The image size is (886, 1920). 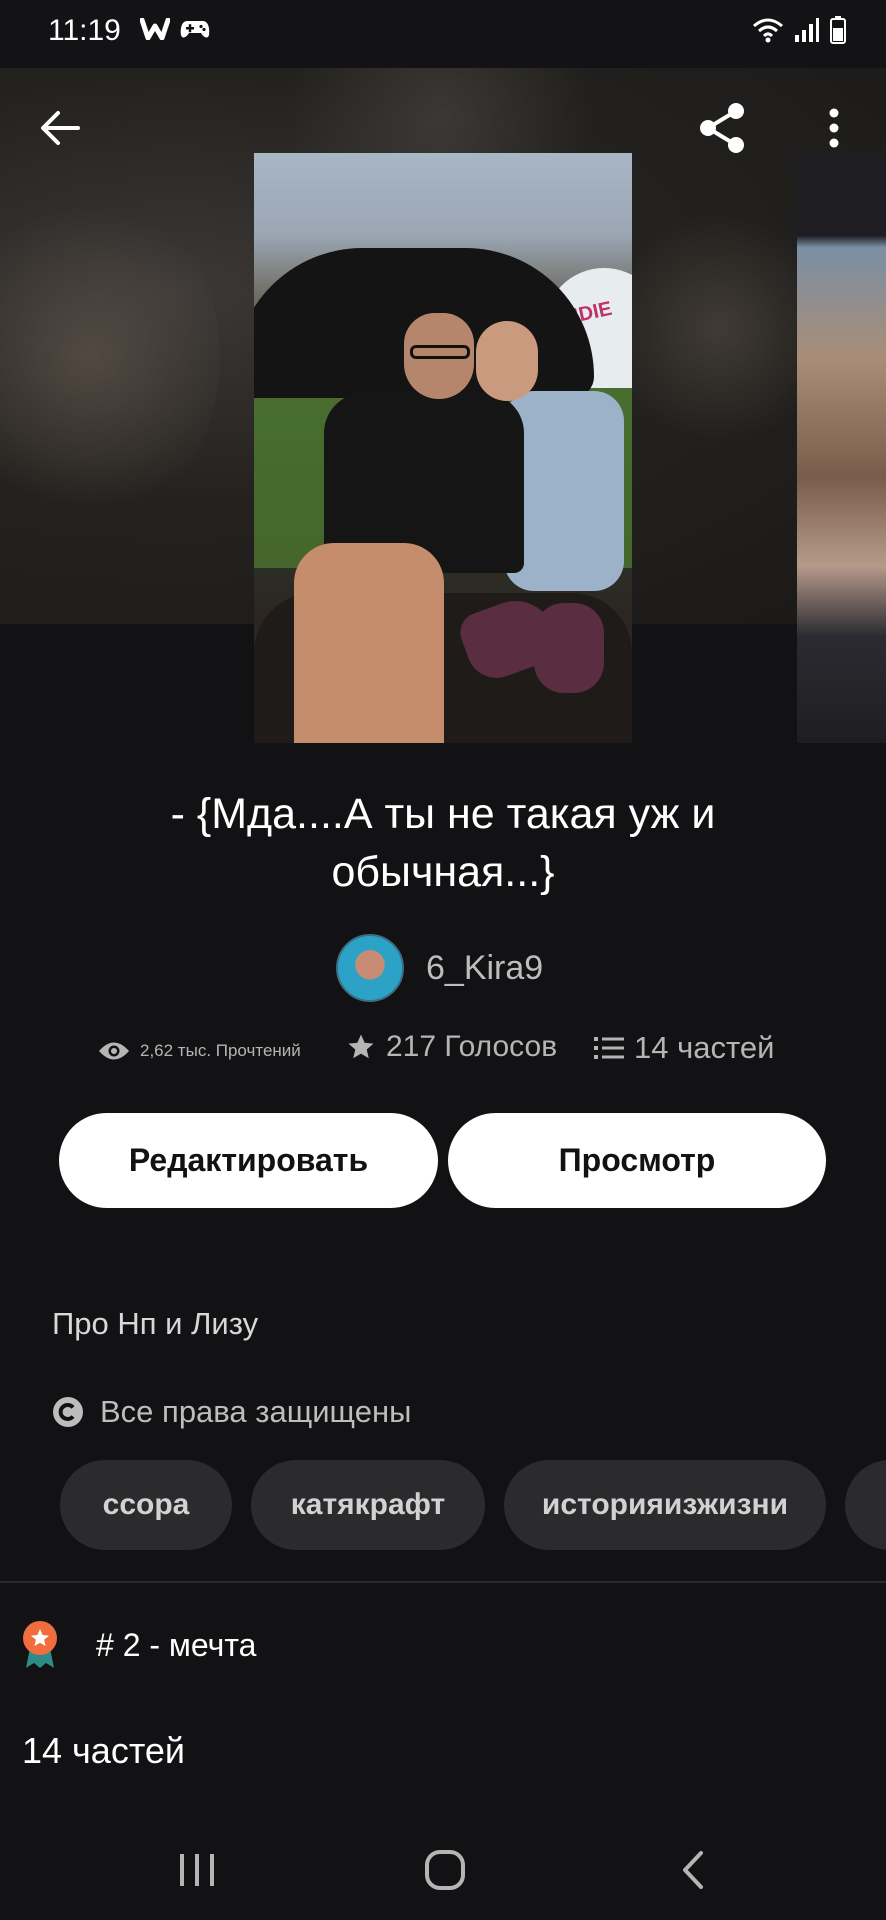 I want to click on battery-icon, so click(x=838, y=30).